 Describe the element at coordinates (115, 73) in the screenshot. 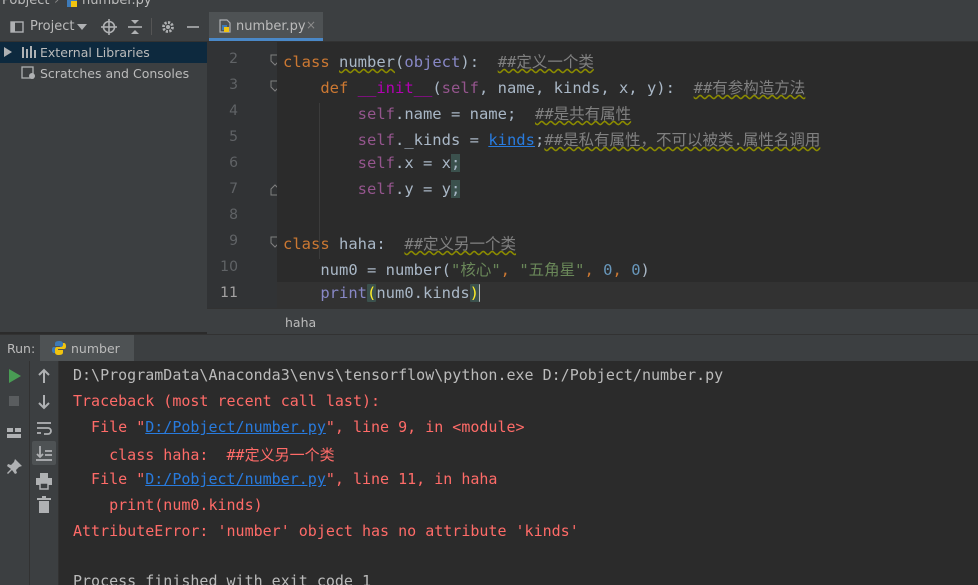

I see `tree-item-label: Scratches and Consoles` at that location.